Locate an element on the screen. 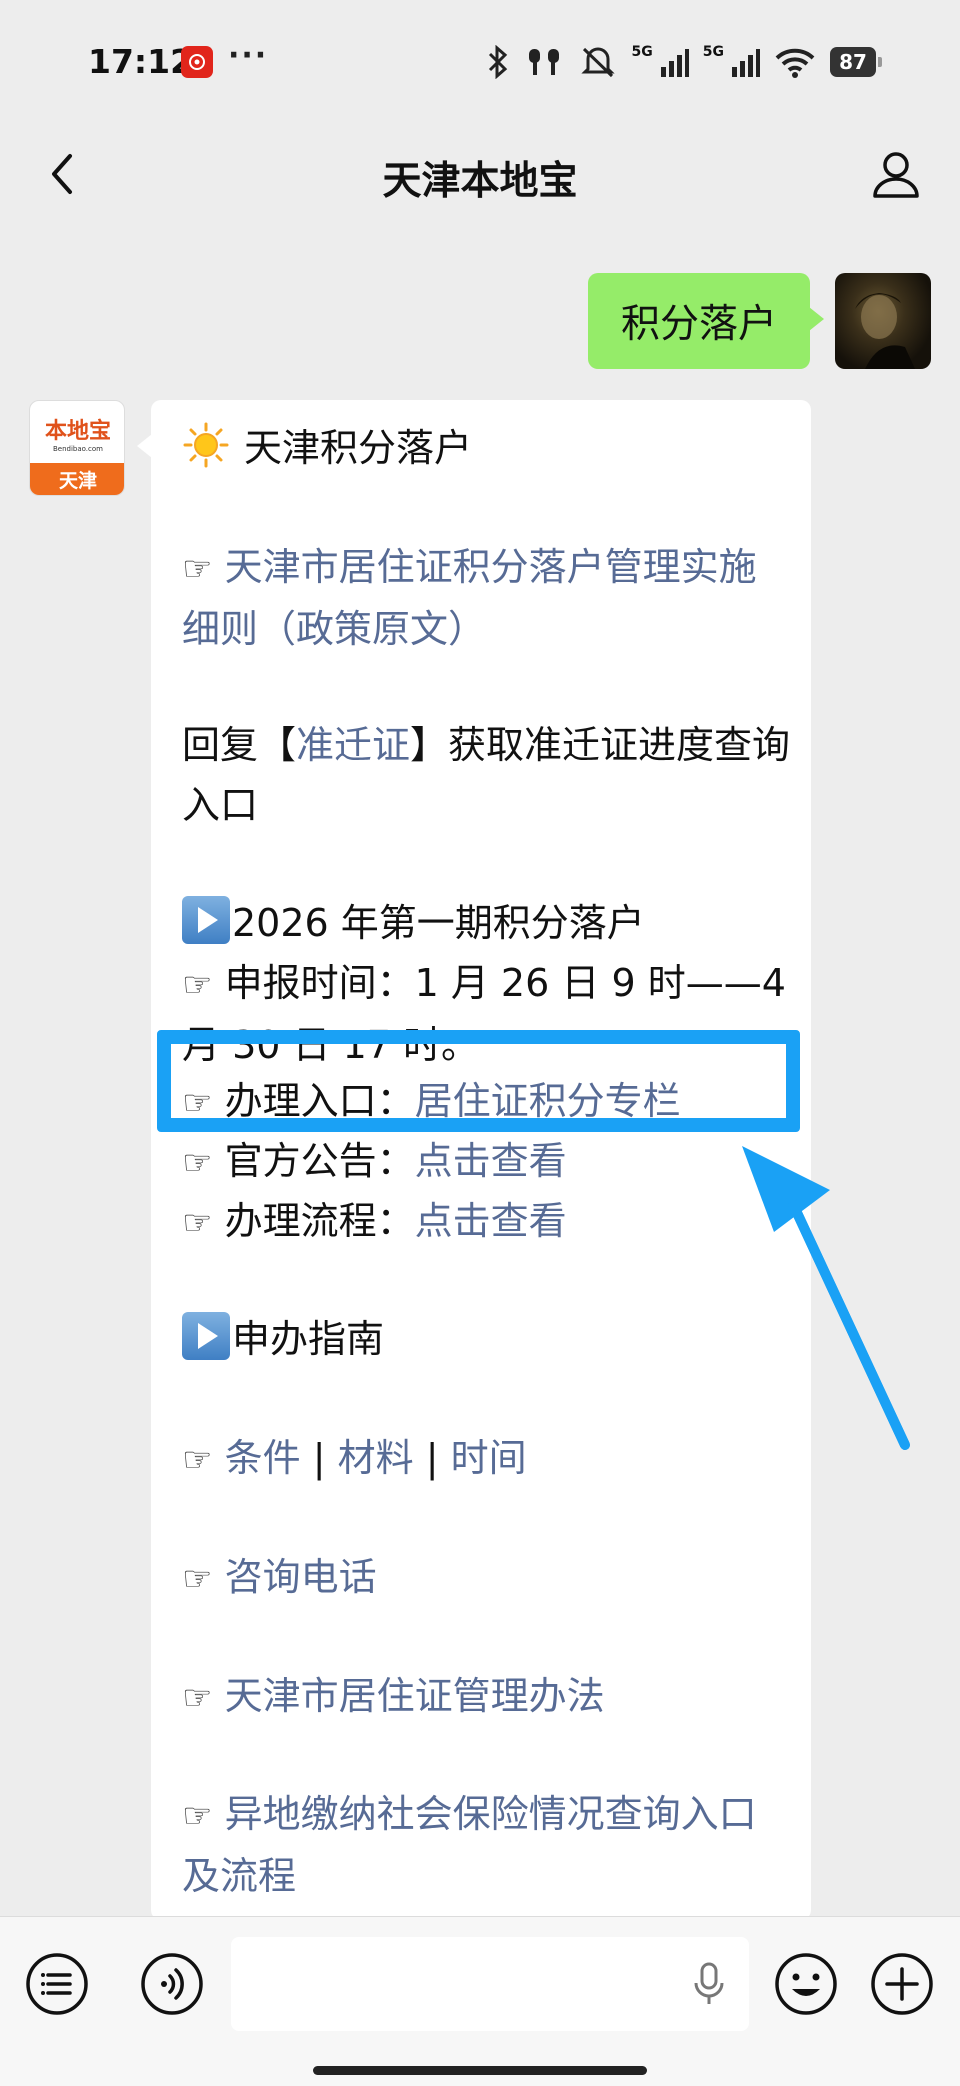  policy-link: 天津市居住证积分落户管理实施细则（政策原文） is located at coordinates (469, 598).